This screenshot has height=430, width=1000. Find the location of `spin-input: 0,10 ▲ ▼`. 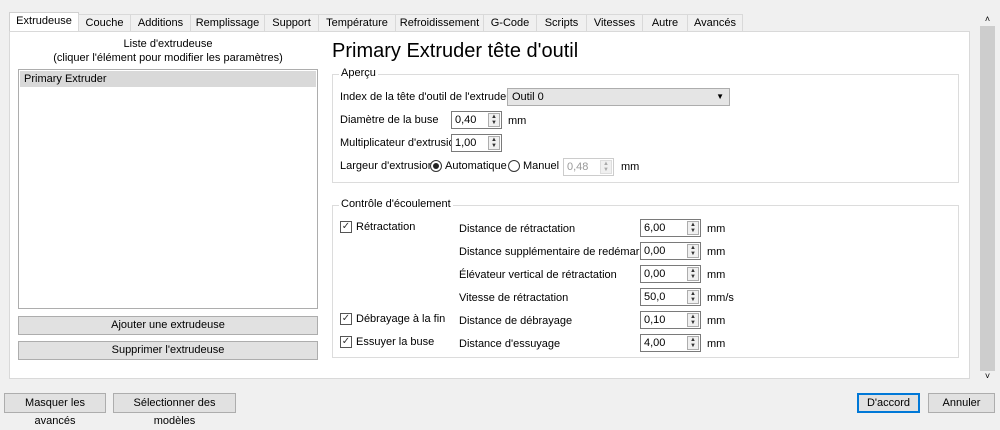

spin-input: 0,10 ▲ ▼ is located at coordinates (670, 320).